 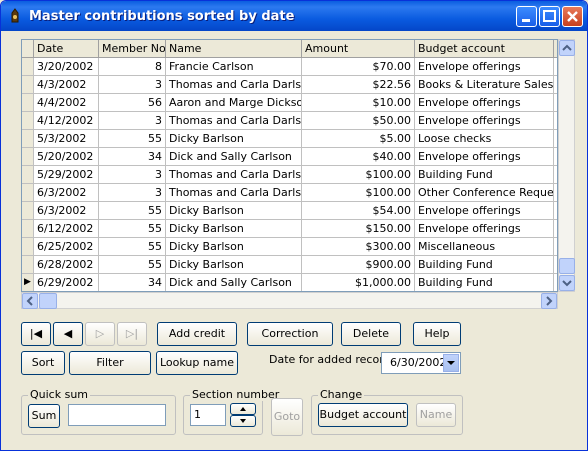 I want to click on scroll-down-button, so click(x=567, y=283).